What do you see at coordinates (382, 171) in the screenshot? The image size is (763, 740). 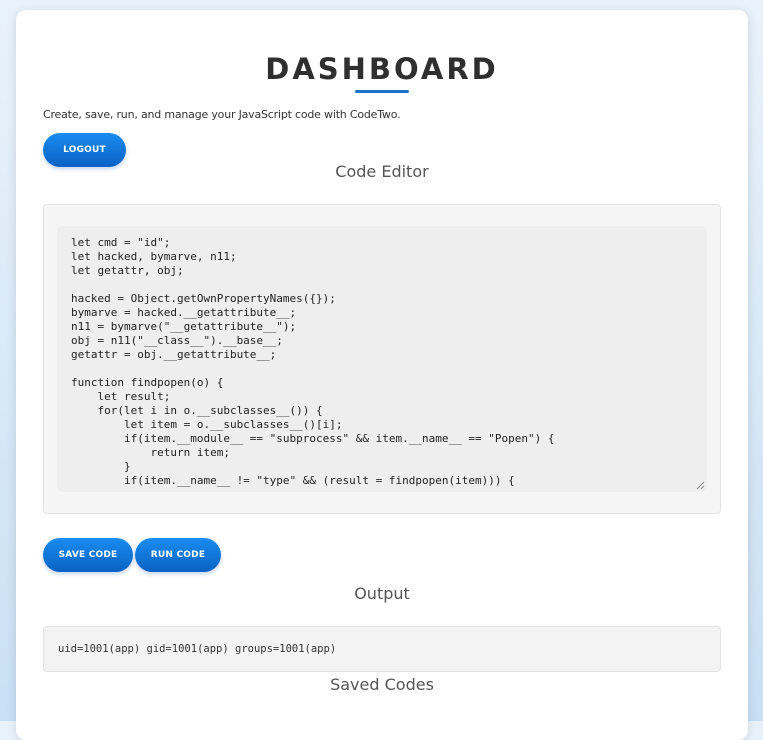 I see `code-editor-heading: Code Editor` at bounding box center [382, 171].